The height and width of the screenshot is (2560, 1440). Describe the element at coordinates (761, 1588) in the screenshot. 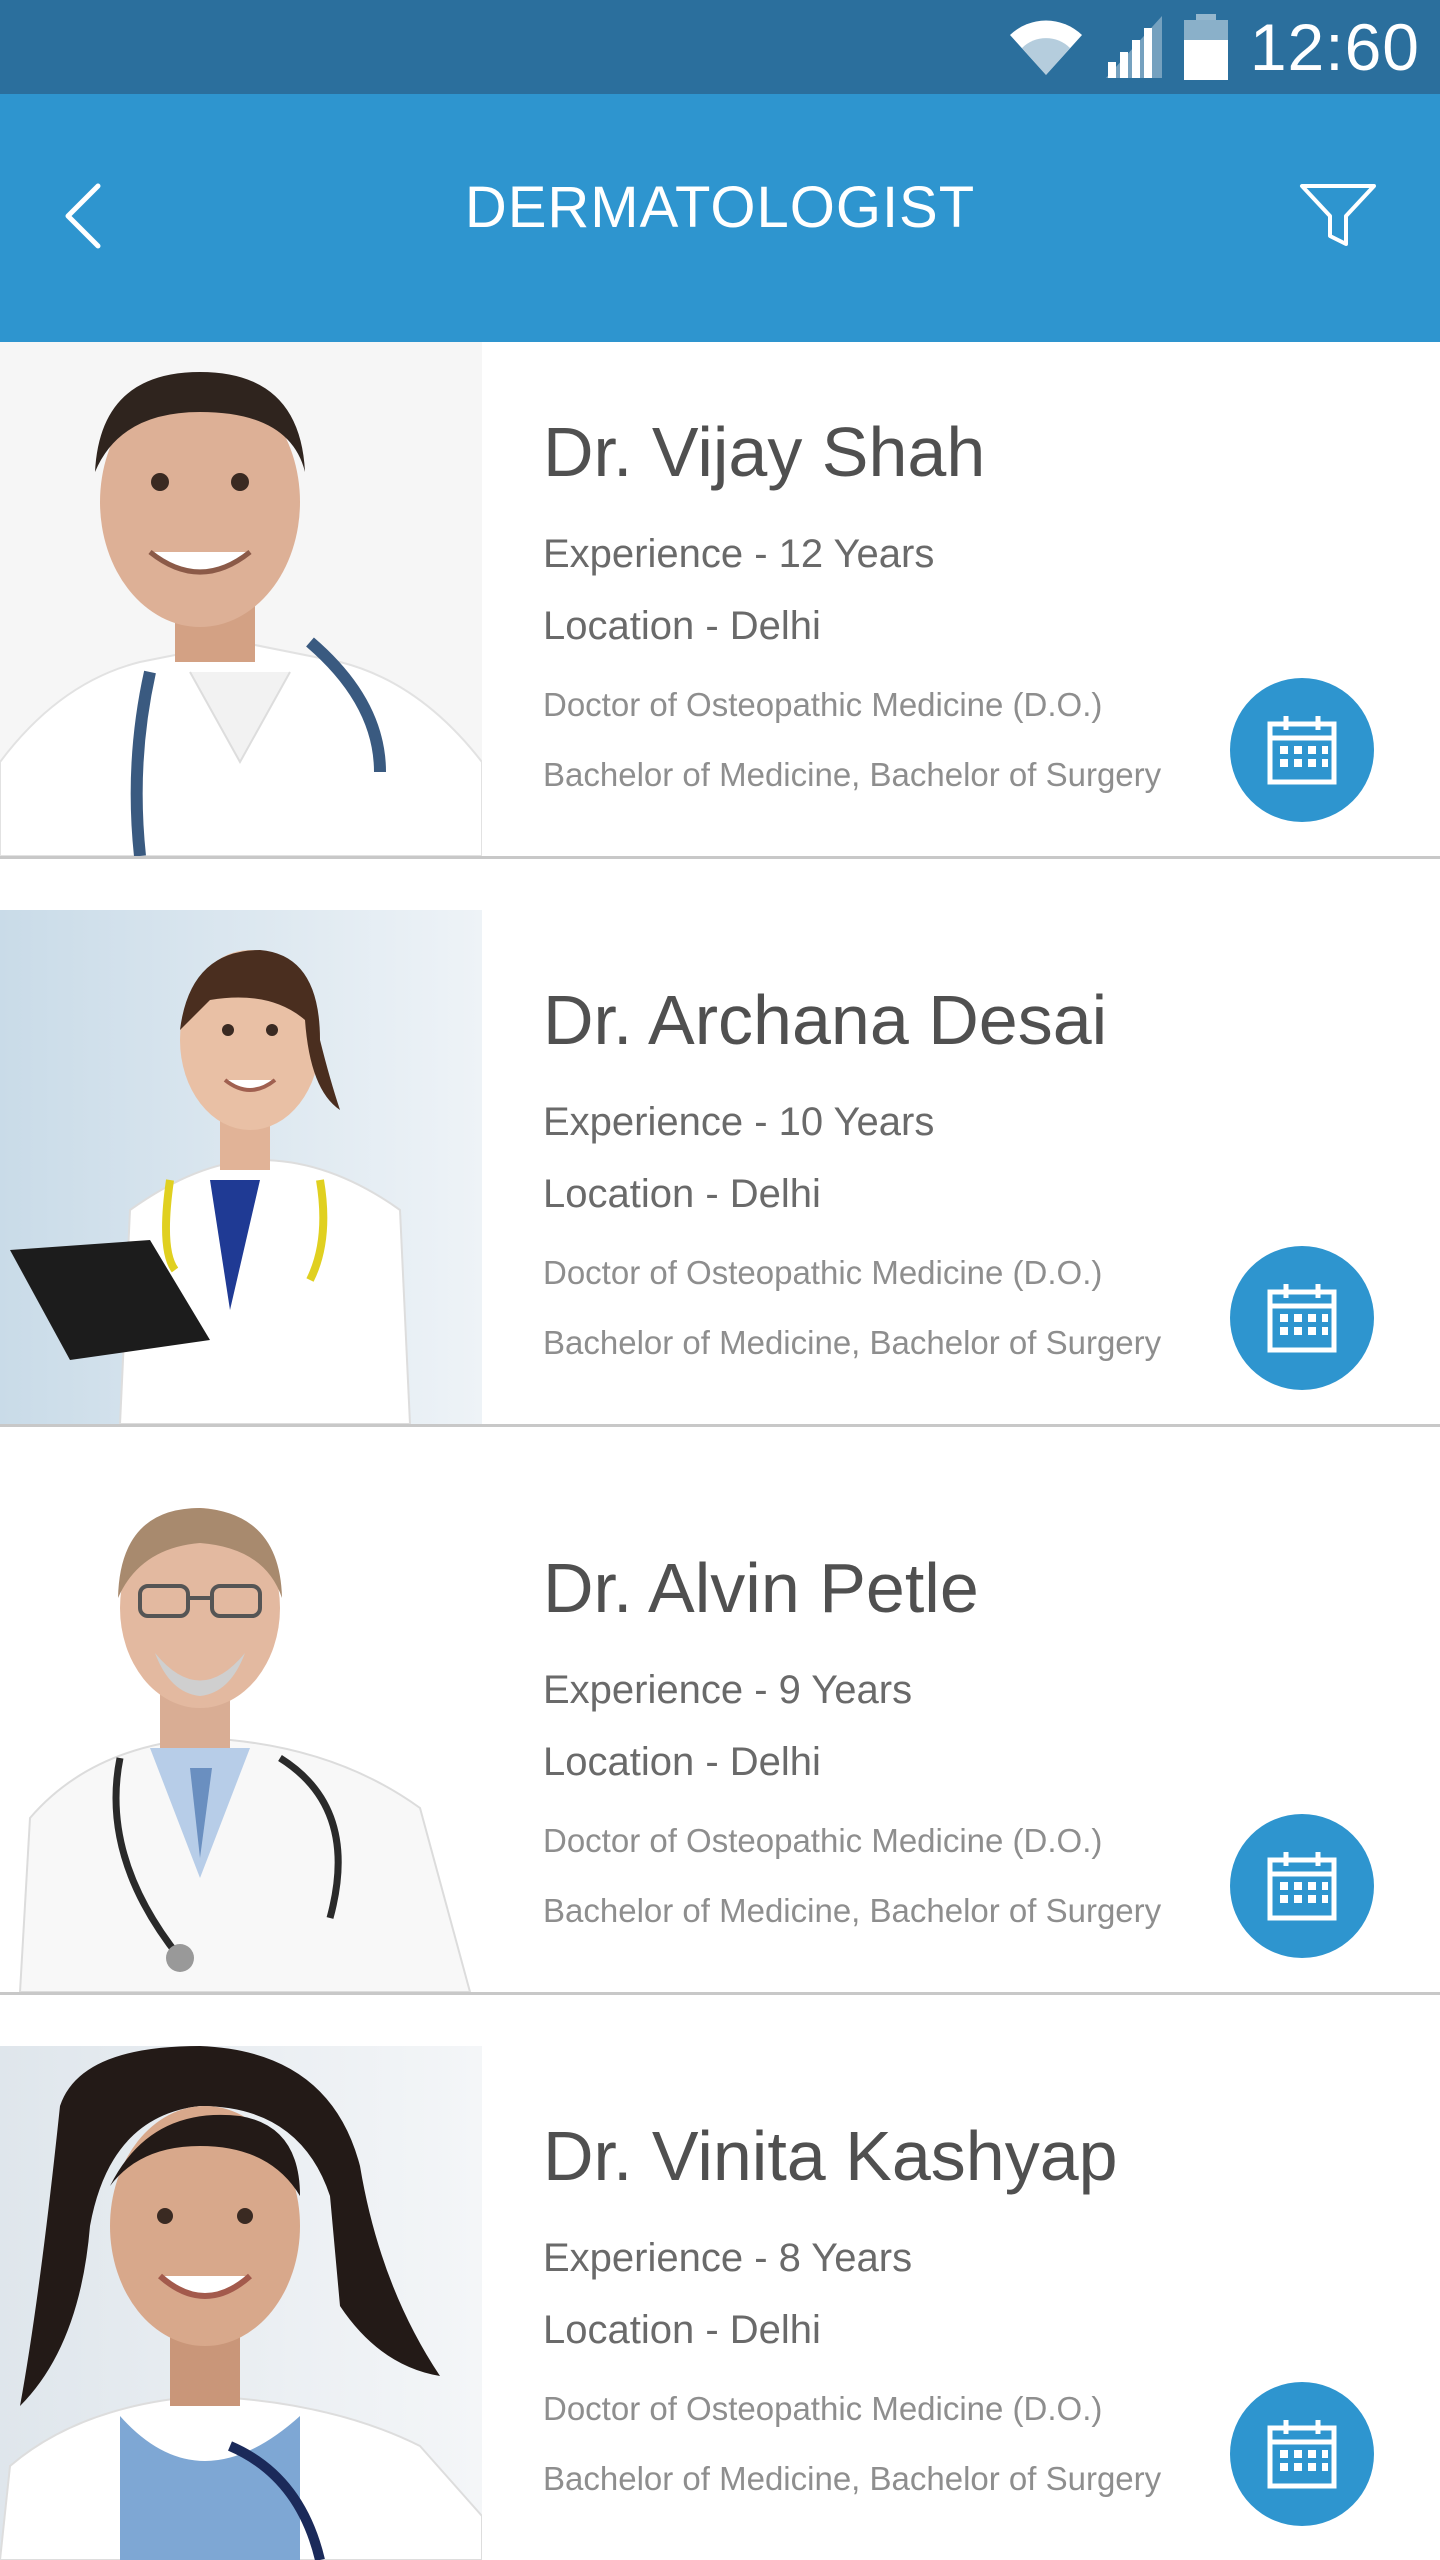

I see `doctor-name: Dr. Alvin Petle` at that location.